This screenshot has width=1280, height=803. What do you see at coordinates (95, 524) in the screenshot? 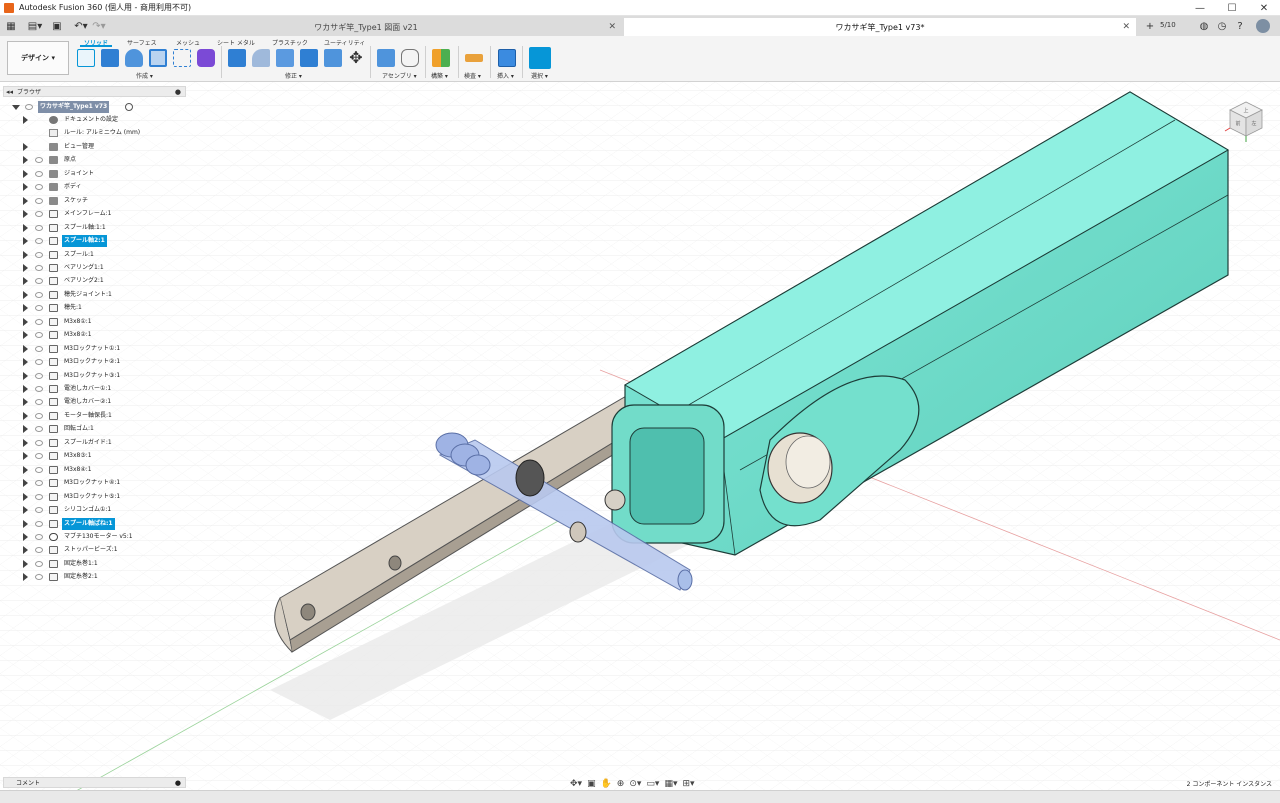
I see `browser-item: スプール軸ばね:1` at bounding box center [95, 524].